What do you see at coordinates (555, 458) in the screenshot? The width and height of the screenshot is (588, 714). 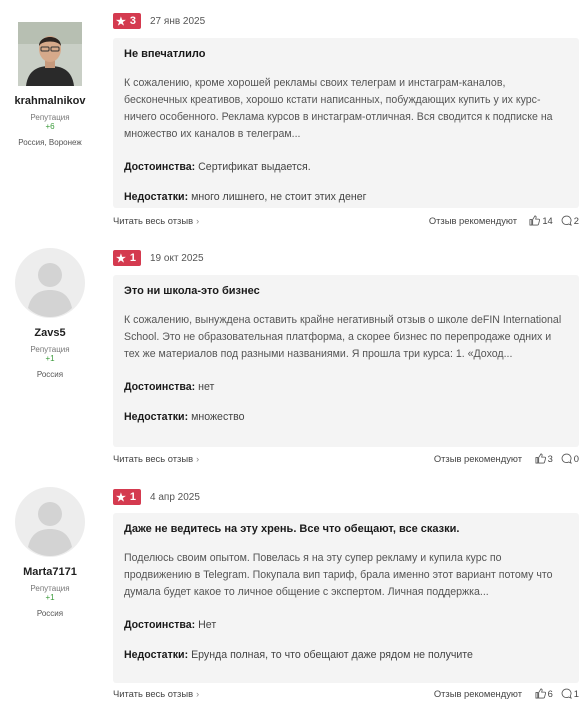 I see `review-stats: 3 0` at bounding box center [555, 458].